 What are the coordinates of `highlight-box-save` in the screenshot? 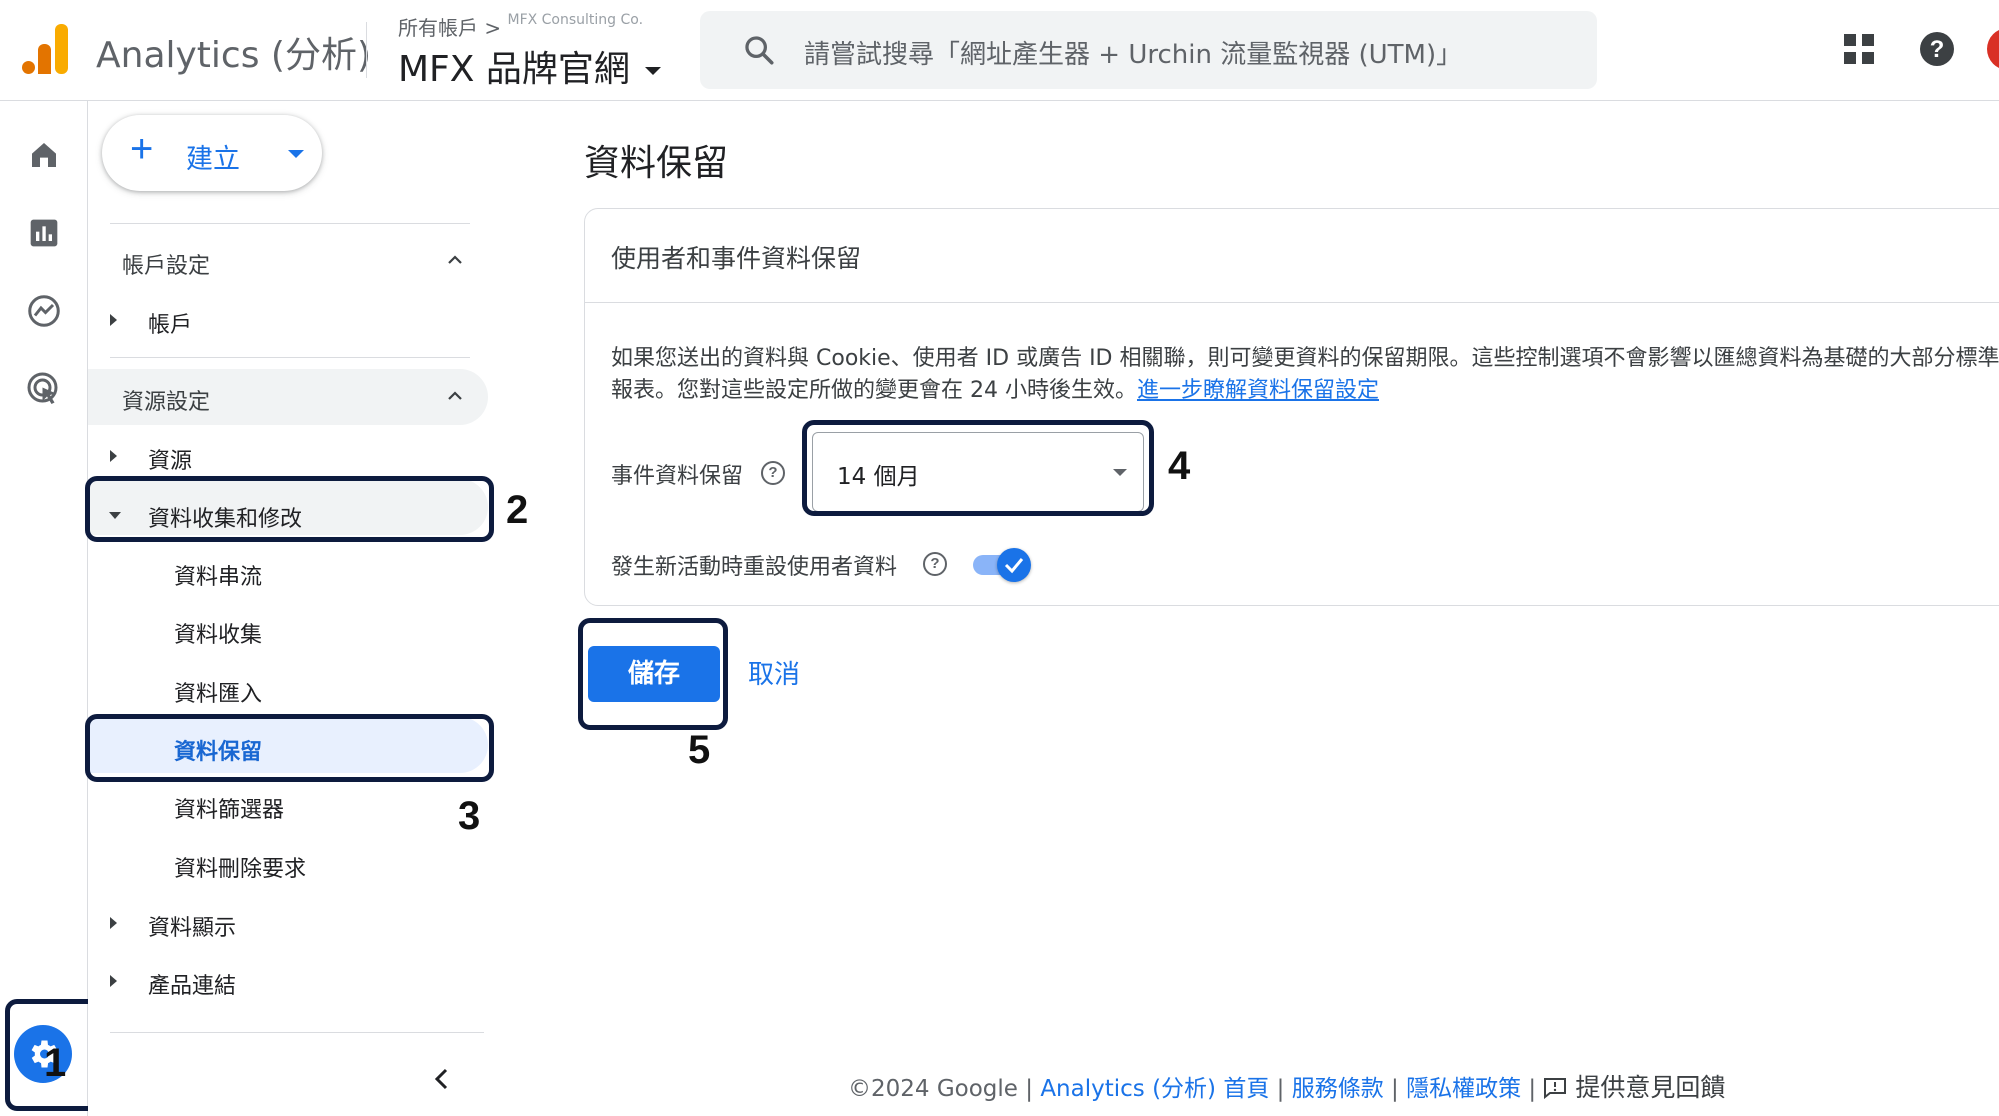 It's located at (653, 674).